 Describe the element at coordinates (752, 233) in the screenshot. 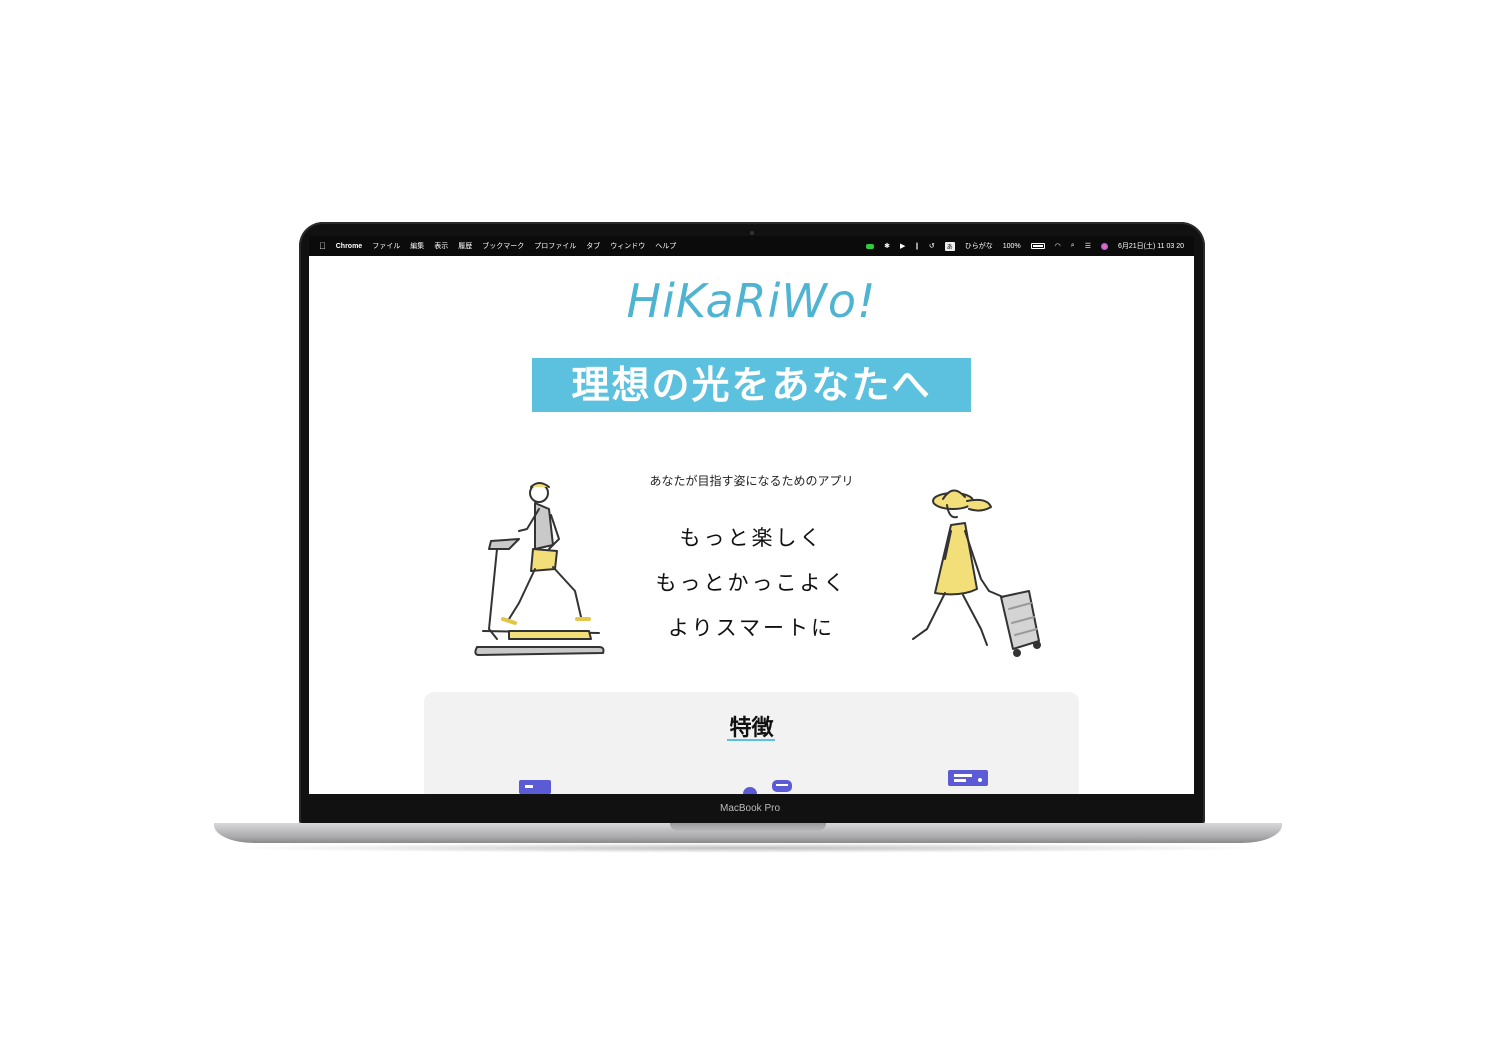

I see `camera-icon` at that location.